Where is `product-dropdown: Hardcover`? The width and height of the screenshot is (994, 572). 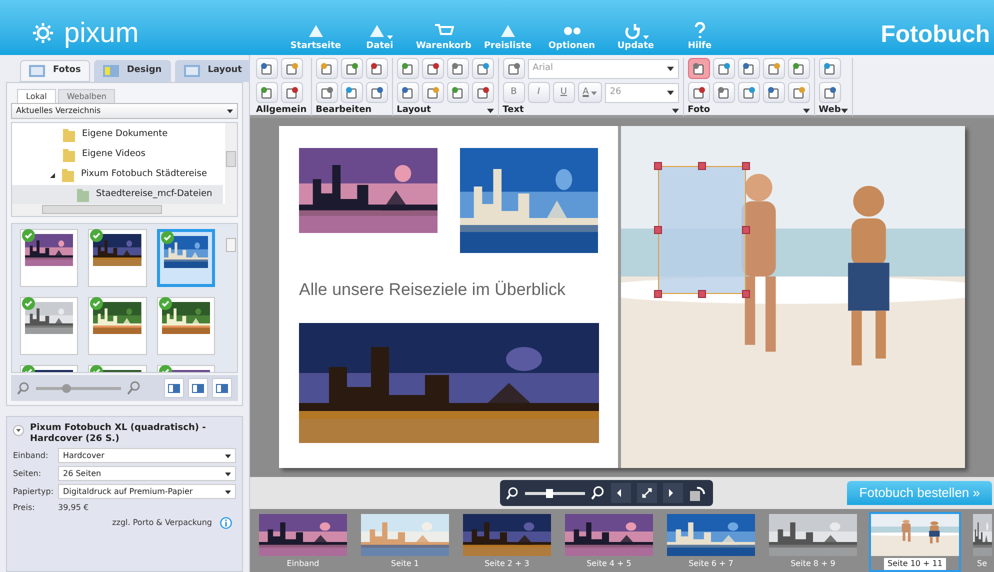 product-dropdown: Hardcover is located at coordinates (147, 455).